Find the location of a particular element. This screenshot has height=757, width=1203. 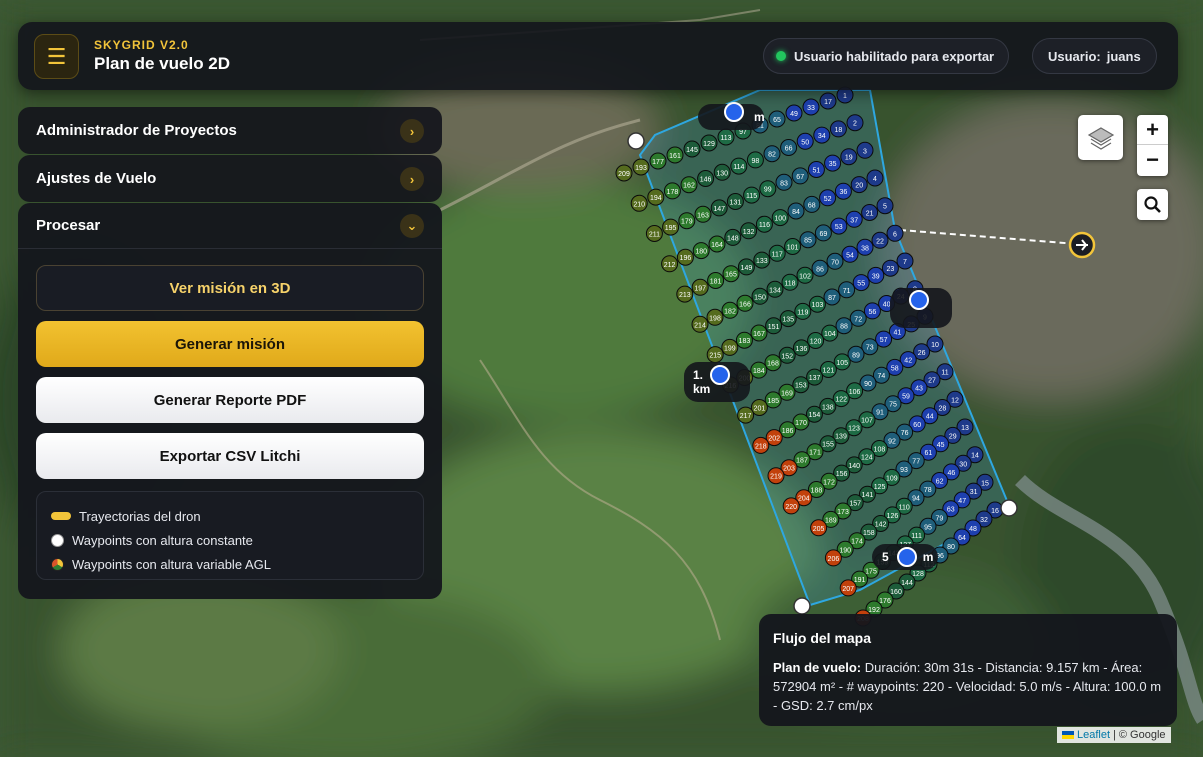

waypoint-number: 121 is located at coordinates (829, 371).